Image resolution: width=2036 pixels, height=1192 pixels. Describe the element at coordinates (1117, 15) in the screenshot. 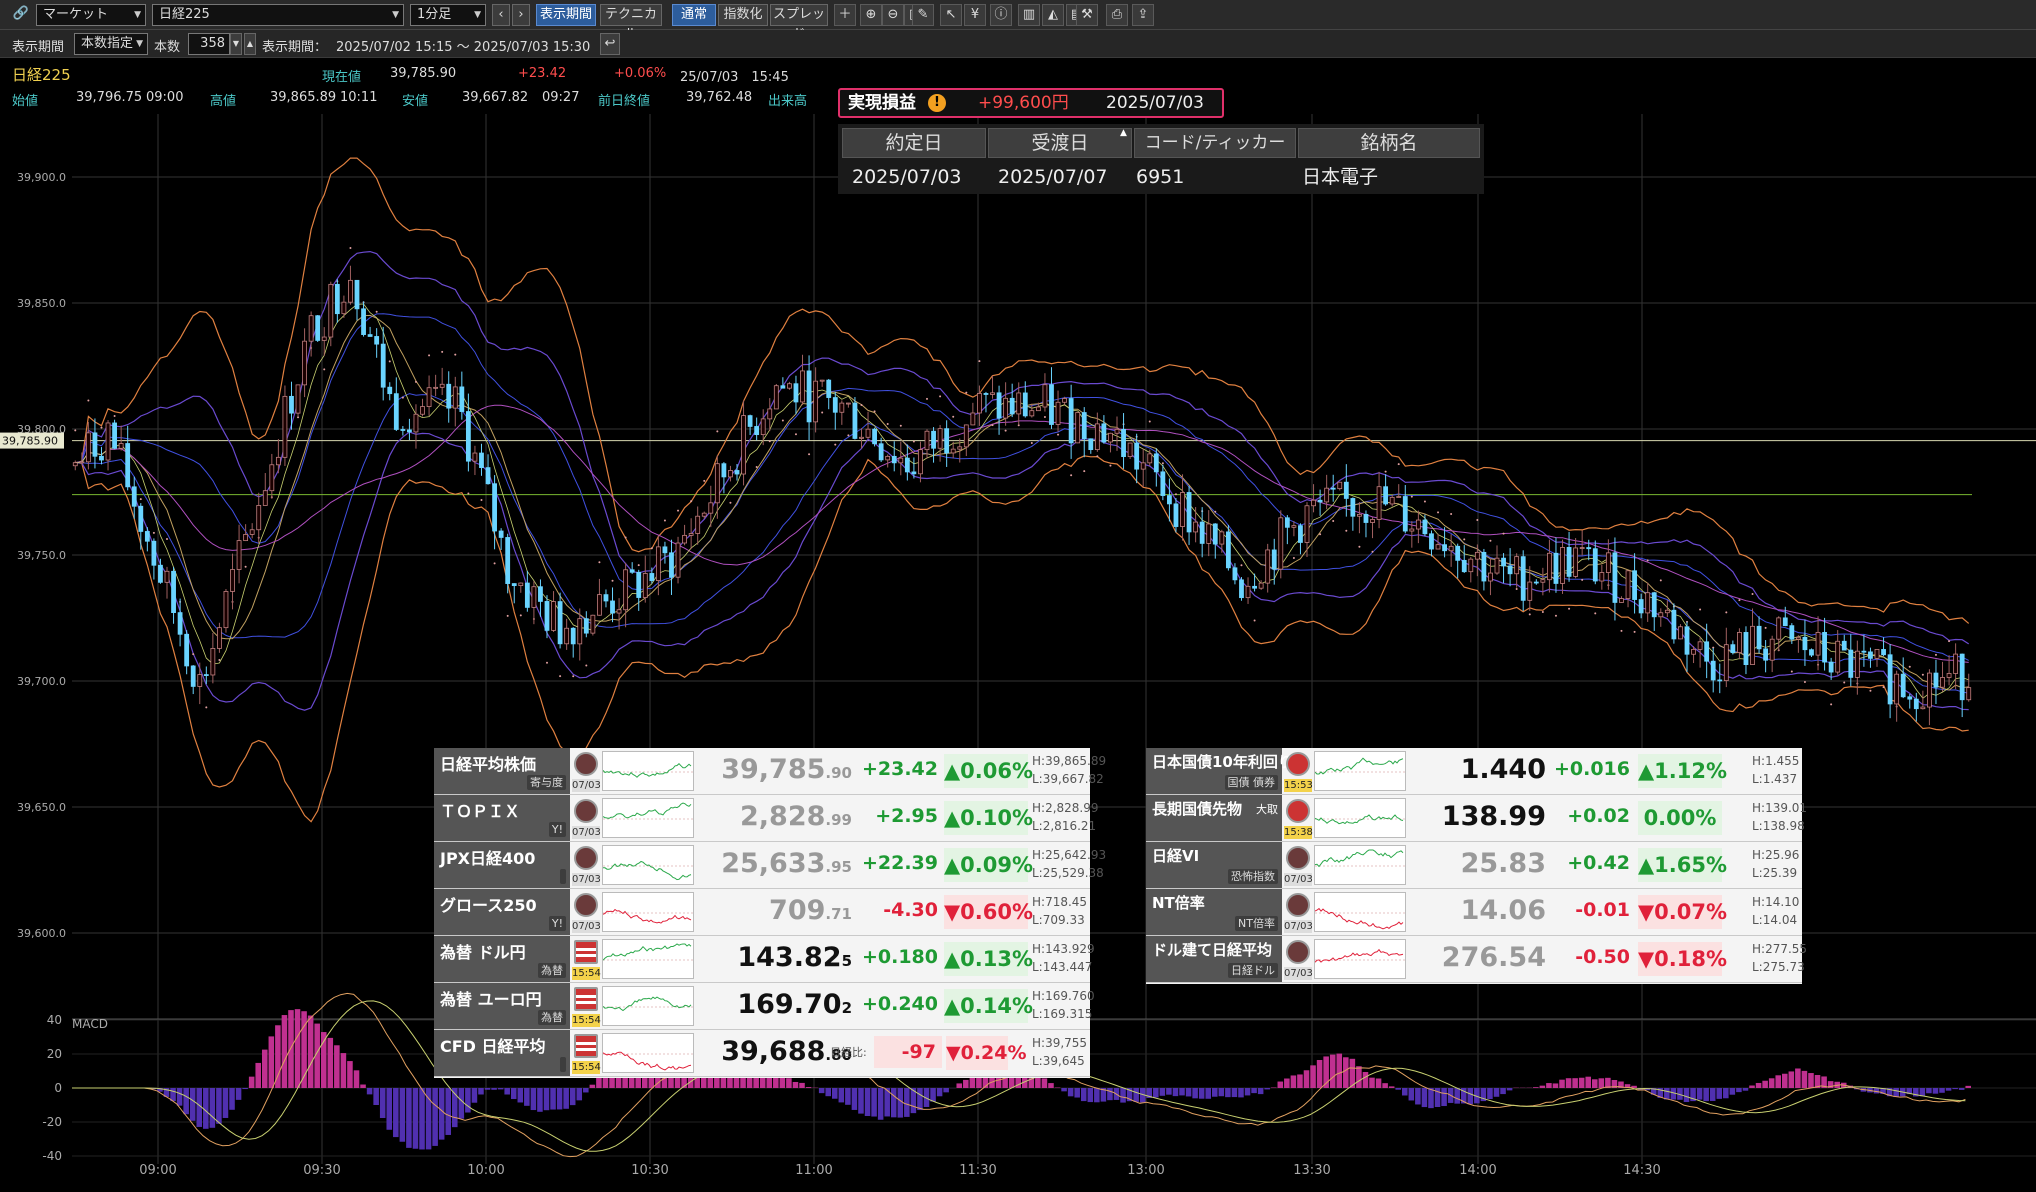

I see `print-icon: ⎙` at that location.